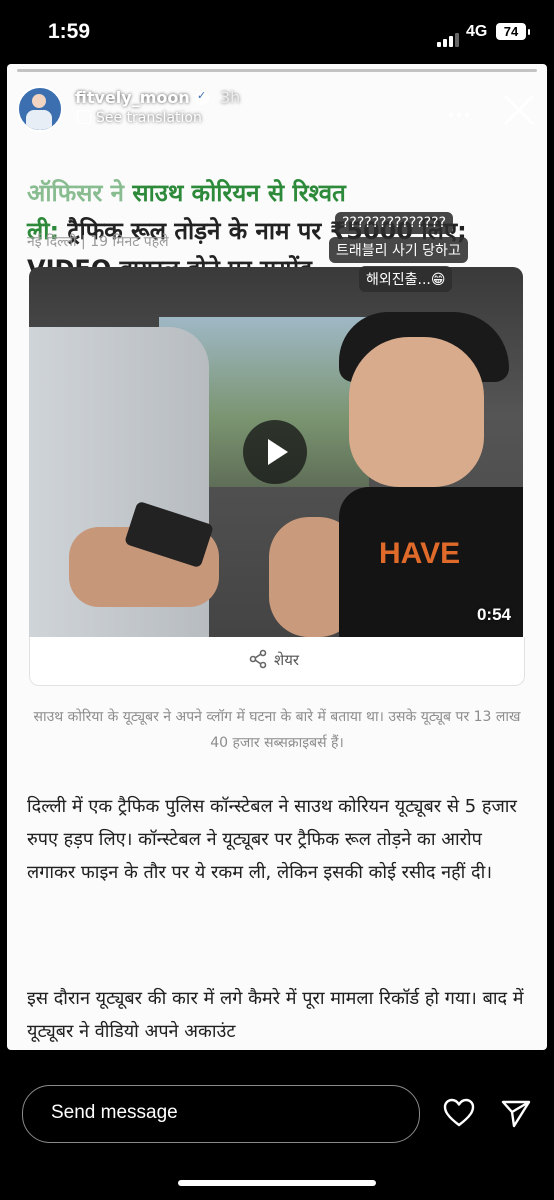  What do you see at coordinates (239, 193) in the screenshot?
I see `headline-line1: साउथ कोरियन से रिश्वत` at bounding box center [239, 193].